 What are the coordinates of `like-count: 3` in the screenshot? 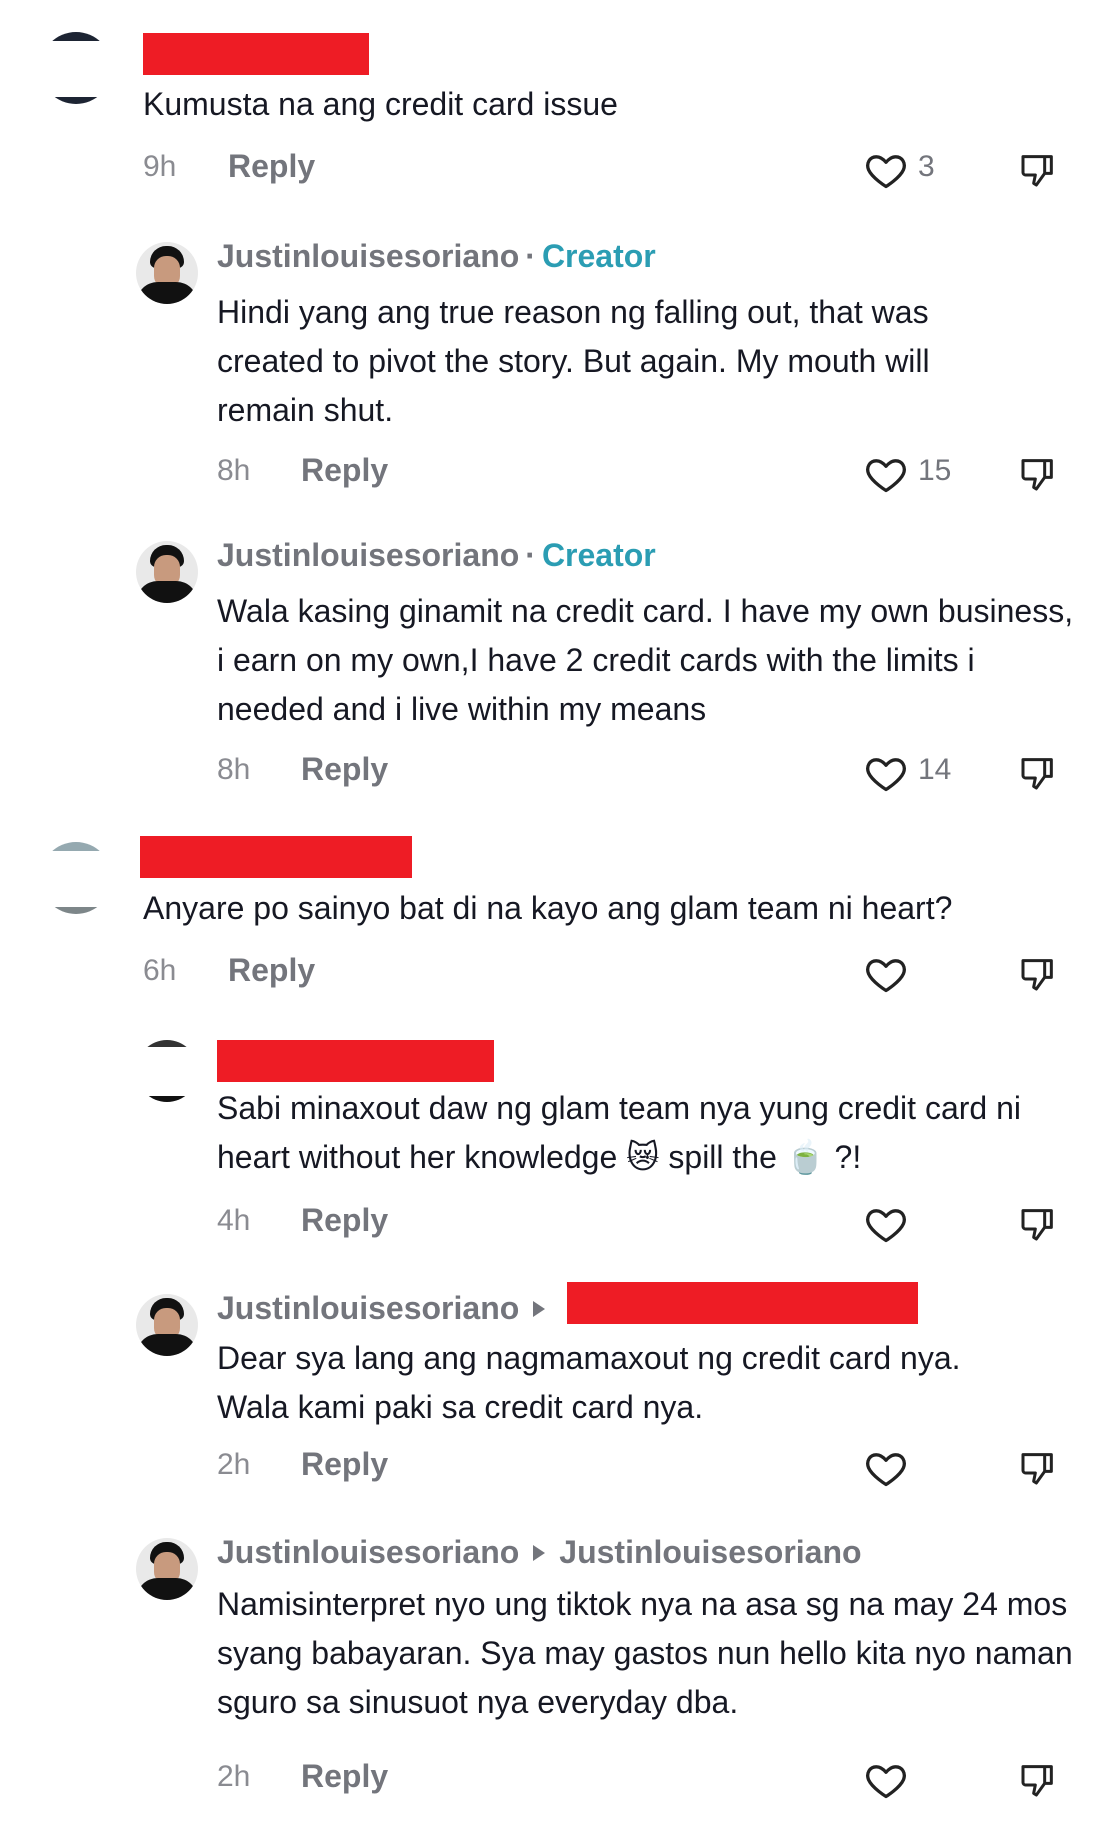 It's located at (926, 166).